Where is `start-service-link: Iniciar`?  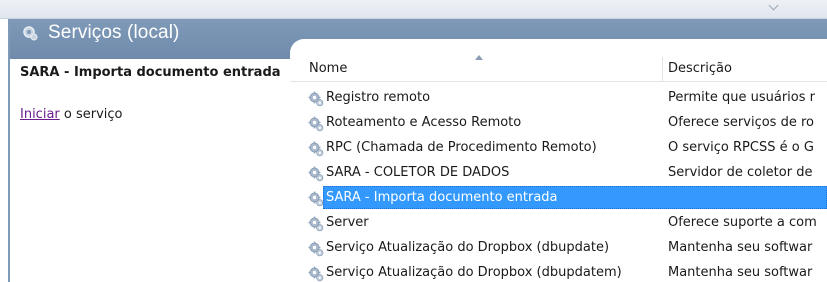 start-service-link: Iniciar is located at coordinates (40, 114).